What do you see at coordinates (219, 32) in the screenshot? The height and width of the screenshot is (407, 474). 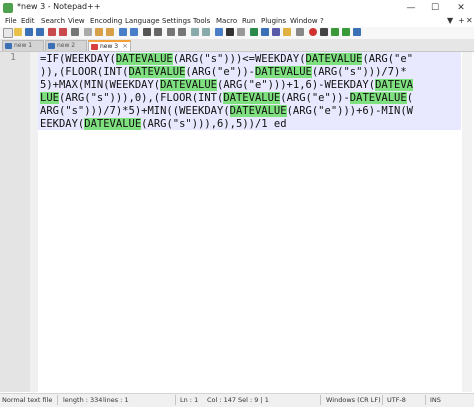 I see `word-wrap-icon` at bounding box center [219, 32].